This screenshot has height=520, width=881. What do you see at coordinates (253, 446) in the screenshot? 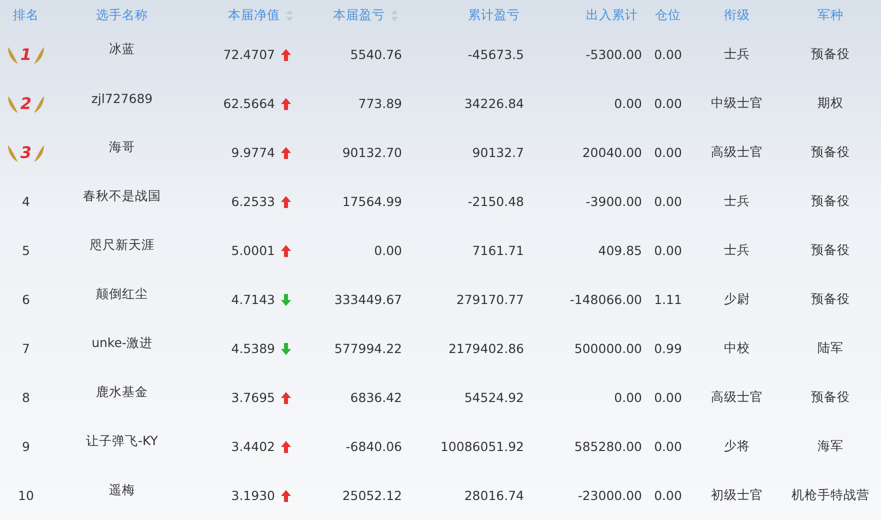
I see `net-value: 3.4402` at bounding box center [253, 446].